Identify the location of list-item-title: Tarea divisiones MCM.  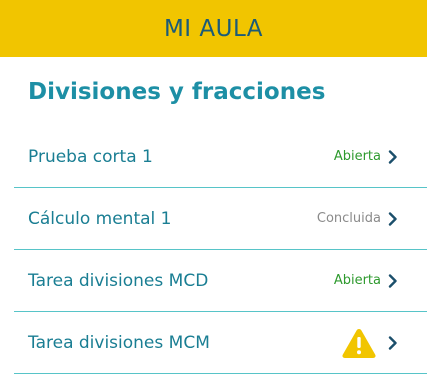
(119, 342).